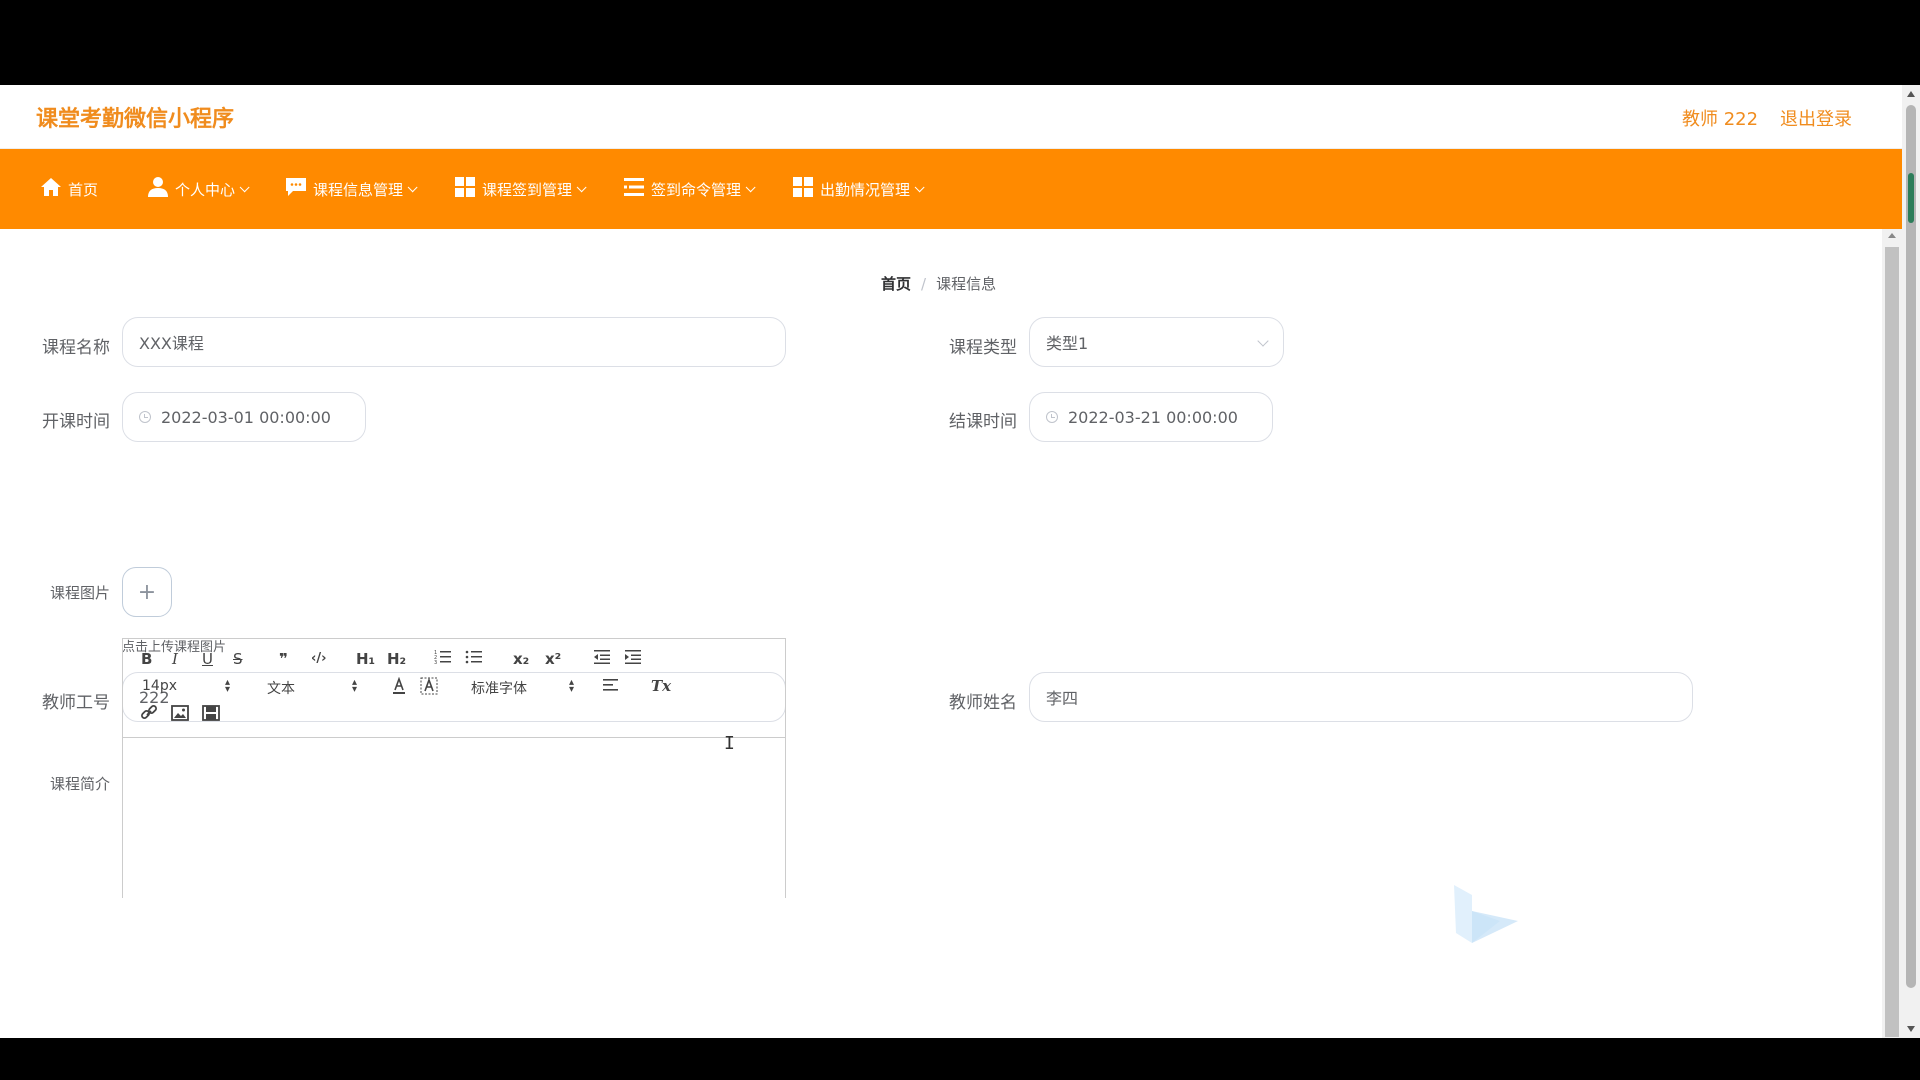  What do you see at coordinates (146, 659) in the screenshot?
I see `bold-button: B` at bounding box center [146, 659].